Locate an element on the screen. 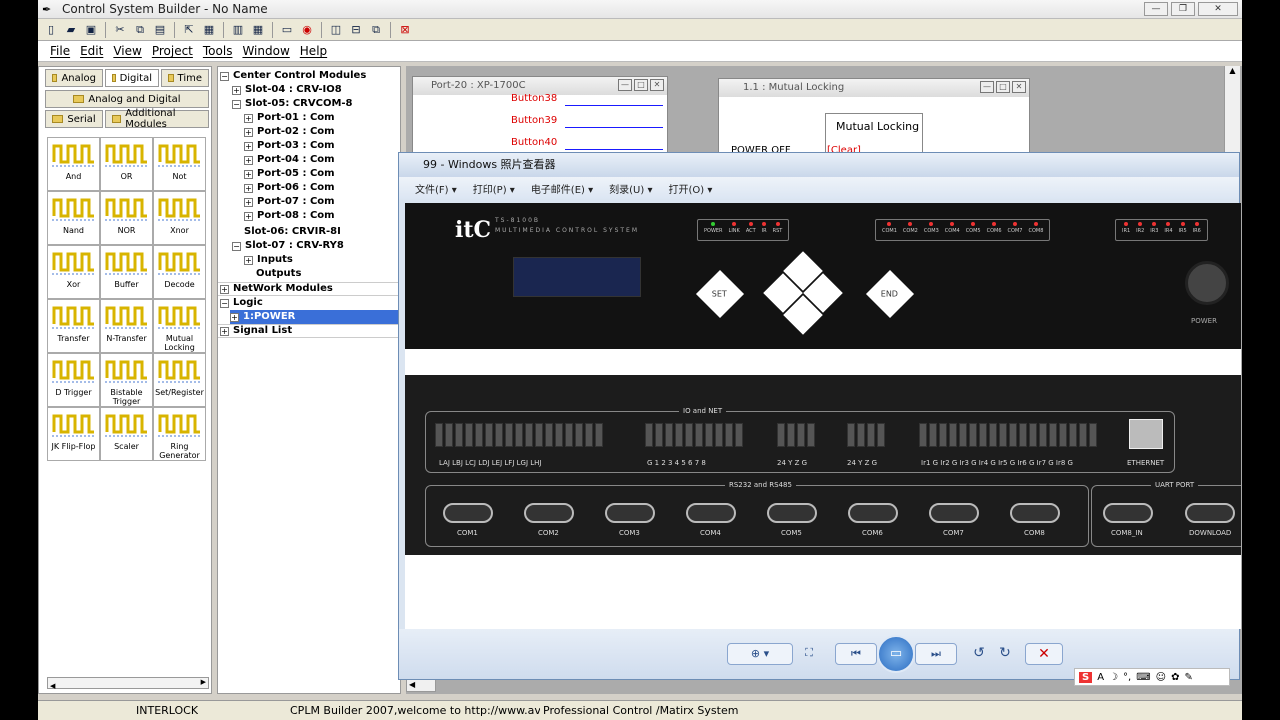 The width and height of the screenshot is (1280, 720). menu-open-cn: 打开(O) ▾ is located at coordinates (690, 188).